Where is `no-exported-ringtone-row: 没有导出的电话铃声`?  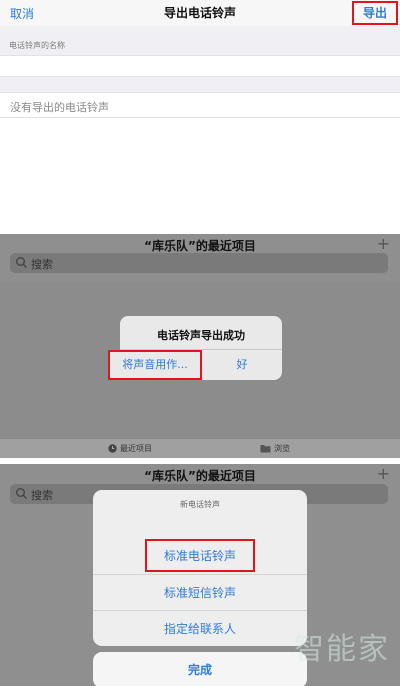 no-exported-ringtone-row: 没有导出的电话铃声 is located at coordinates (200, 105).